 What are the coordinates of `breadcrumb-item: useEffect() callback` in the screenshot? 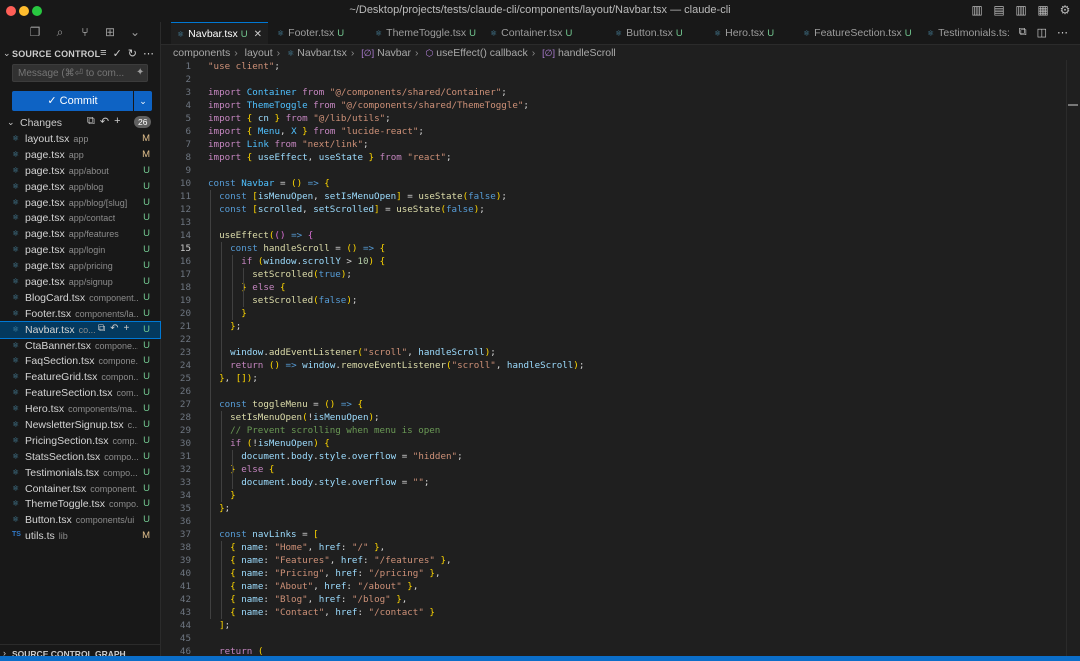 It's located at (481, 53).